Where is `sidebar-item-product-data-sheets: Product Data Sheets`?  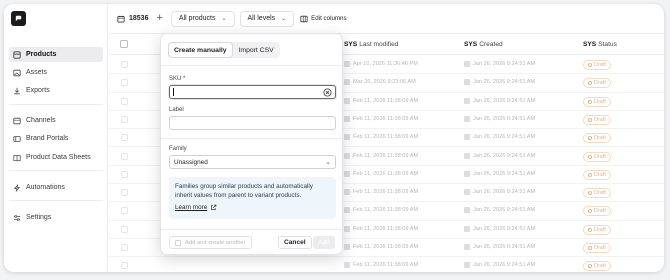 sidebar-item-product-data-sheets: Product Data Sheets is located at coordinates (56, 157).